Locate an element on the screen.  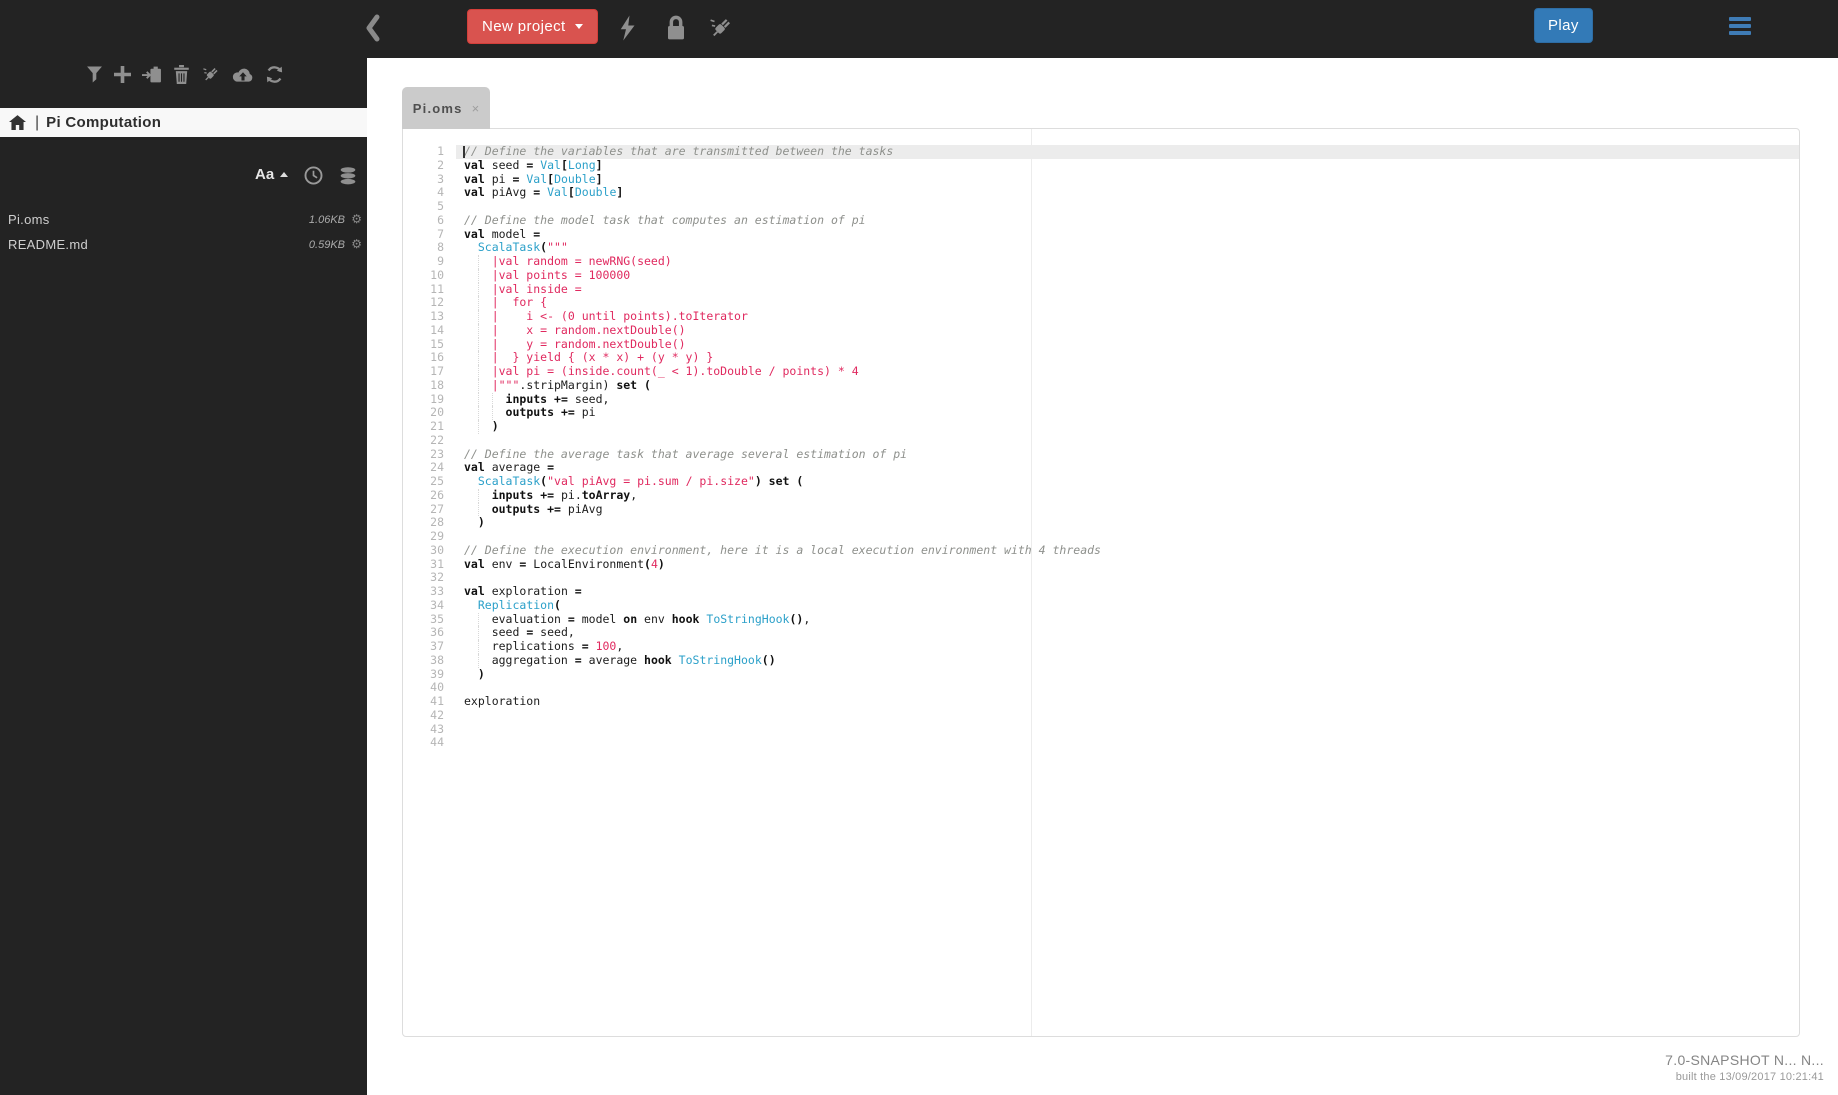
sort-row: Aa is located at coordinates (183, 177).